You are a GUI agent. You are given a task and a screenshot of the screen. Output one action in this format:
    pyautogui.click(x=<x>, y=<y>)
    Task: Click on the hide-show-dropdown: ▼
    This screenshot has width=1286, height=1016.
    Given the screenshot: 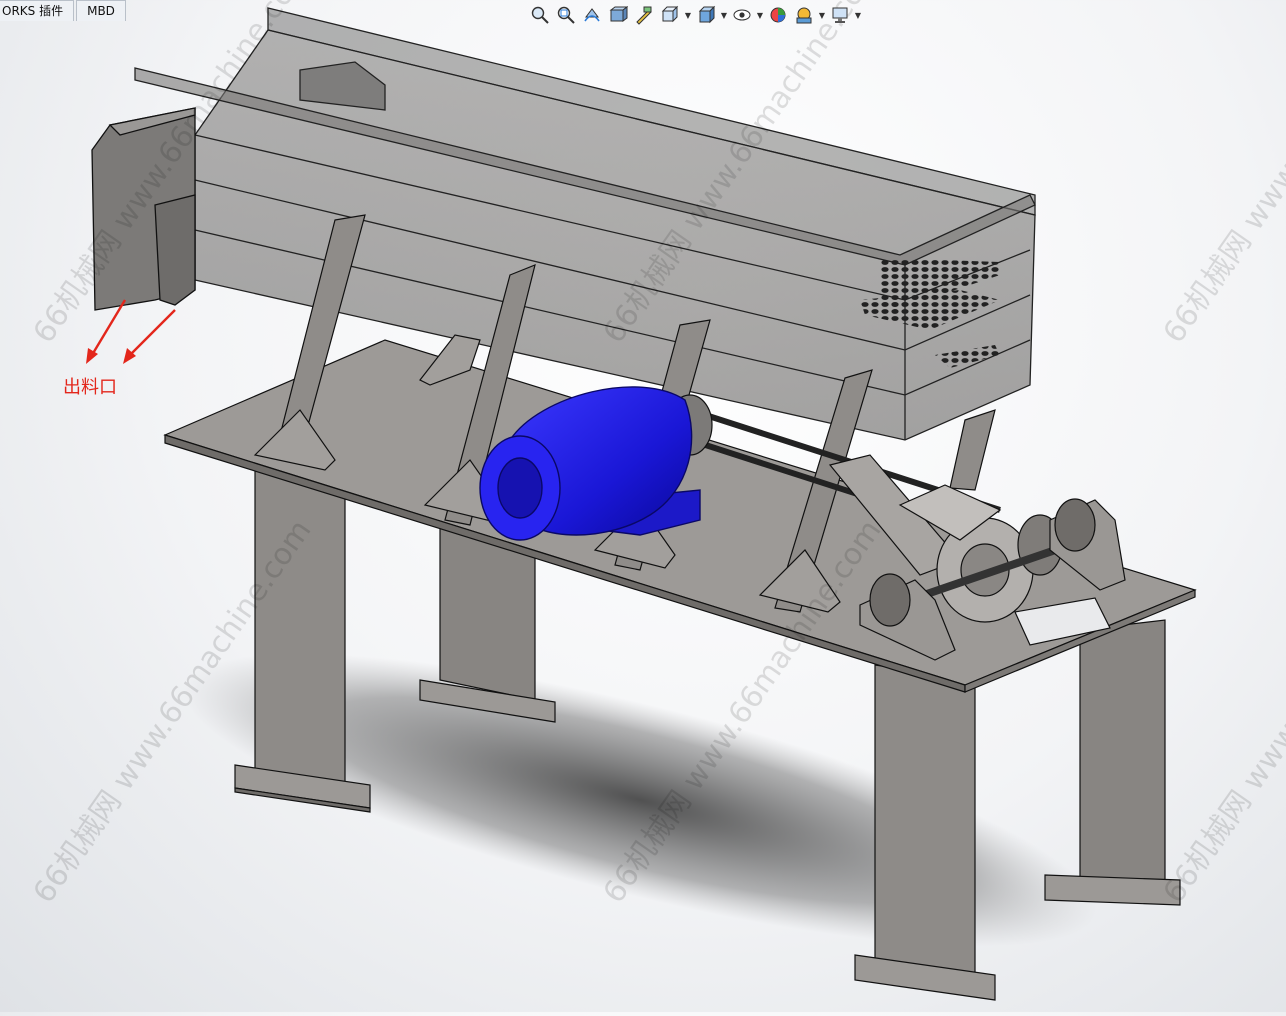 What is the action you would take?
    pyautogui.click(x=760, y=15)
    